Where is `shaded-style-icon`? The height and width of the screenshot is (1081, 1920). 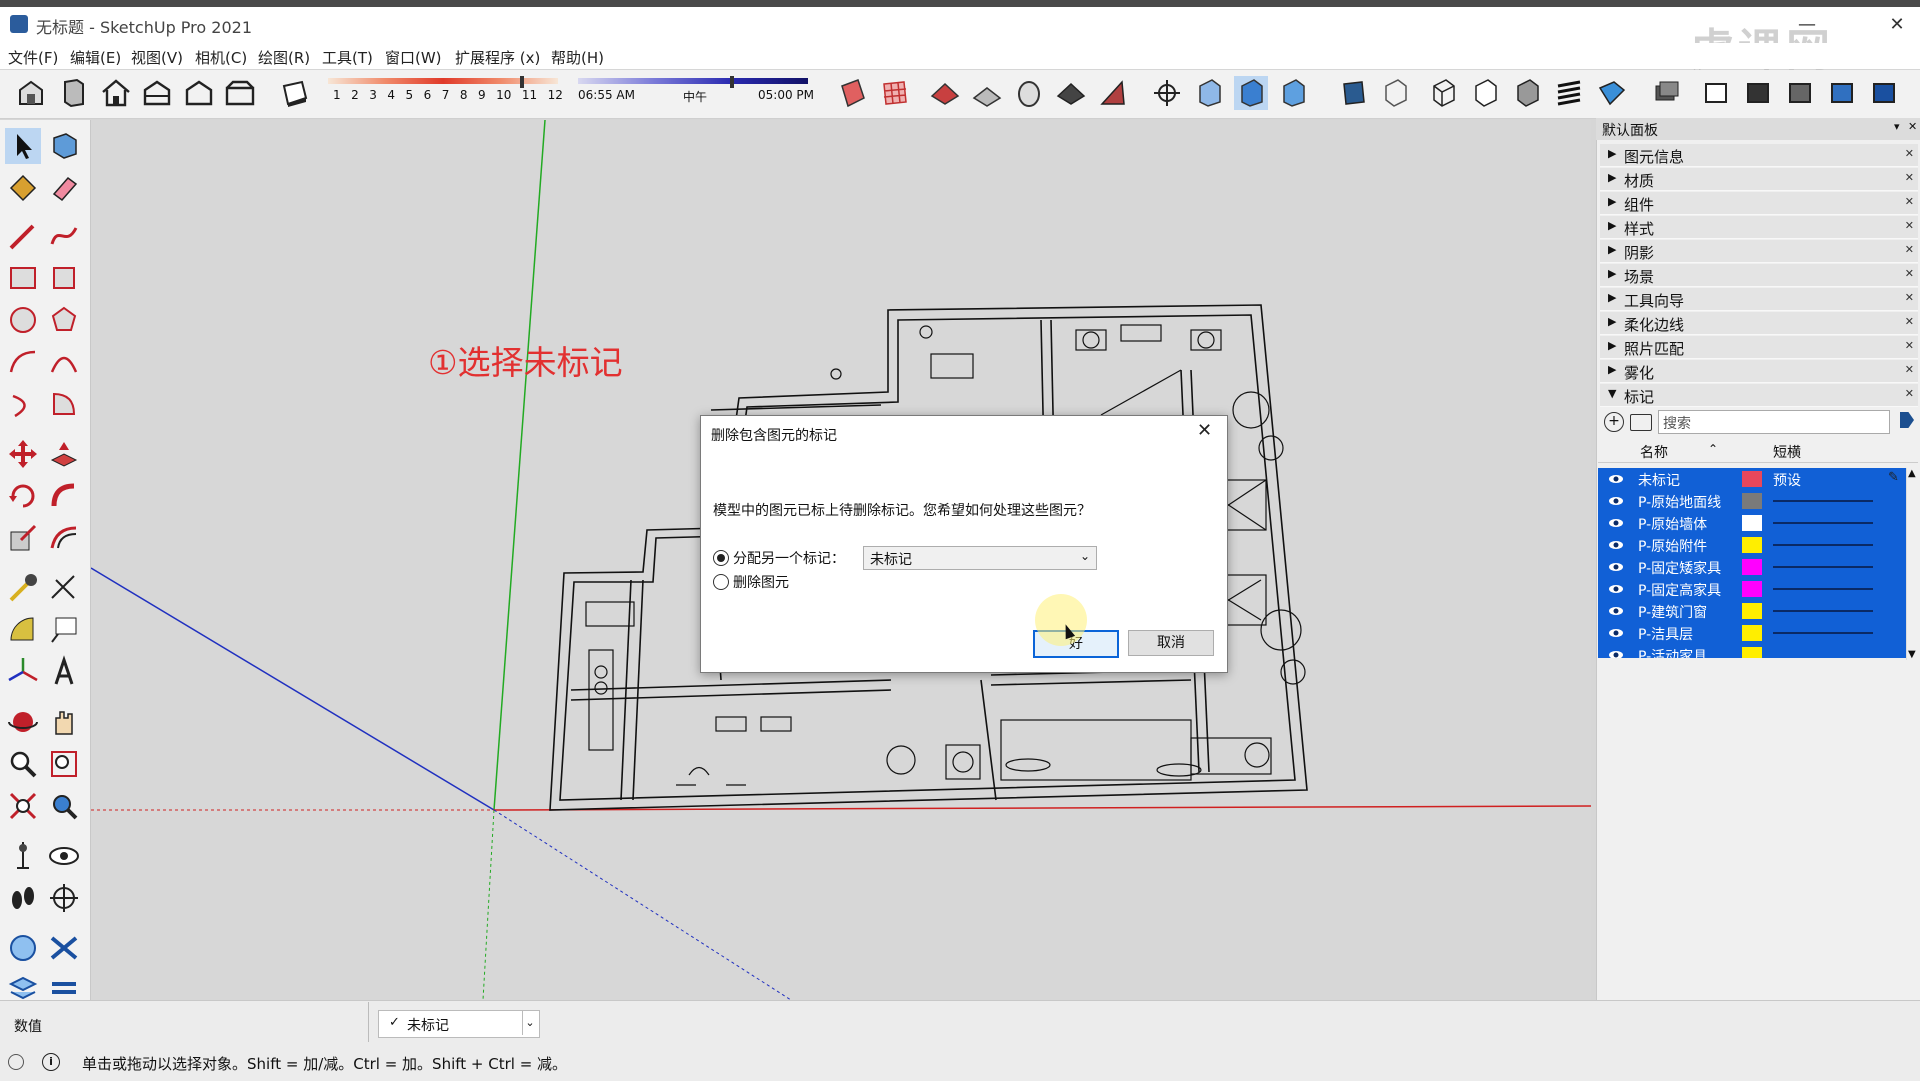 shaded-style-icon is located at coordinates (1251, 93).